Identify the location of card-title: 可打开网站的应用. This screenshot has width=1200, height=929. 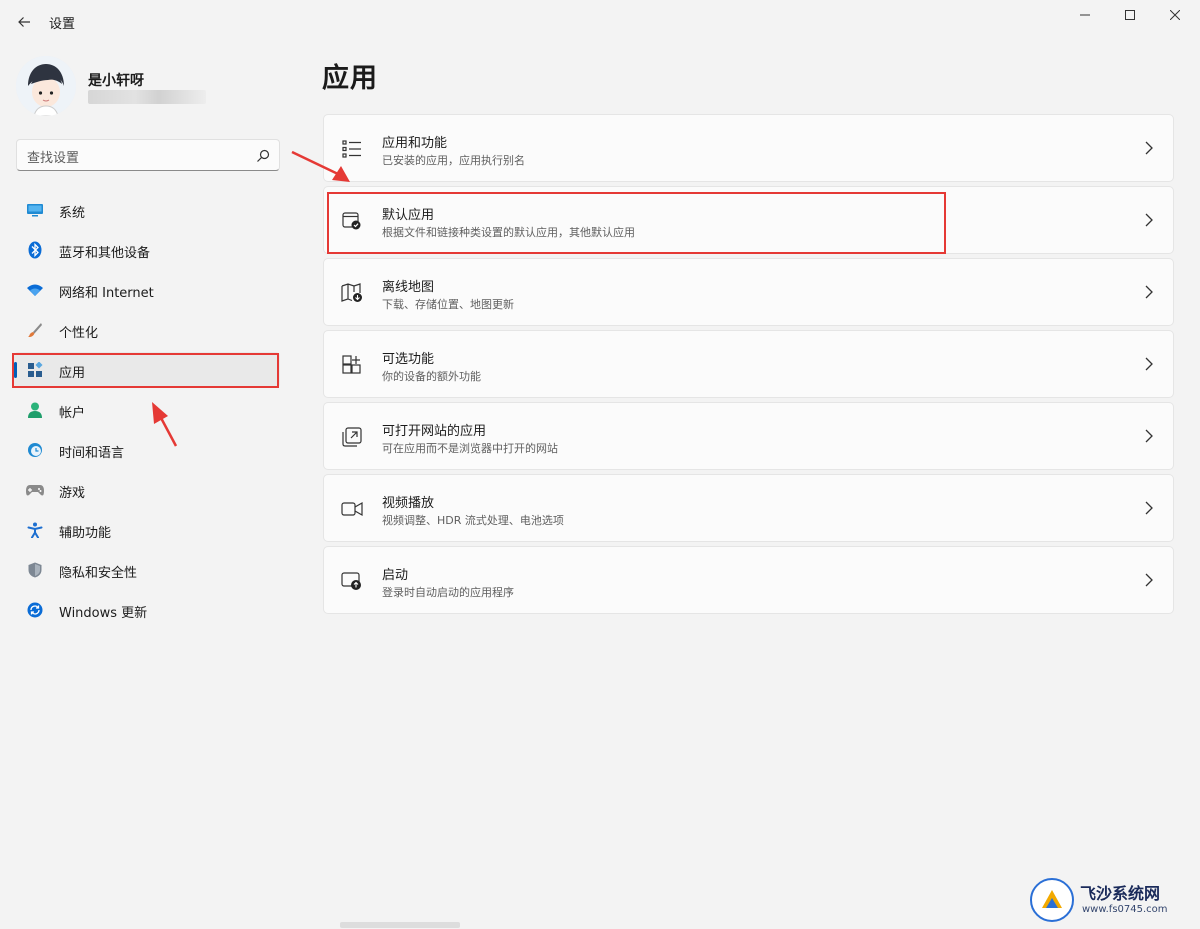
(434, 431).